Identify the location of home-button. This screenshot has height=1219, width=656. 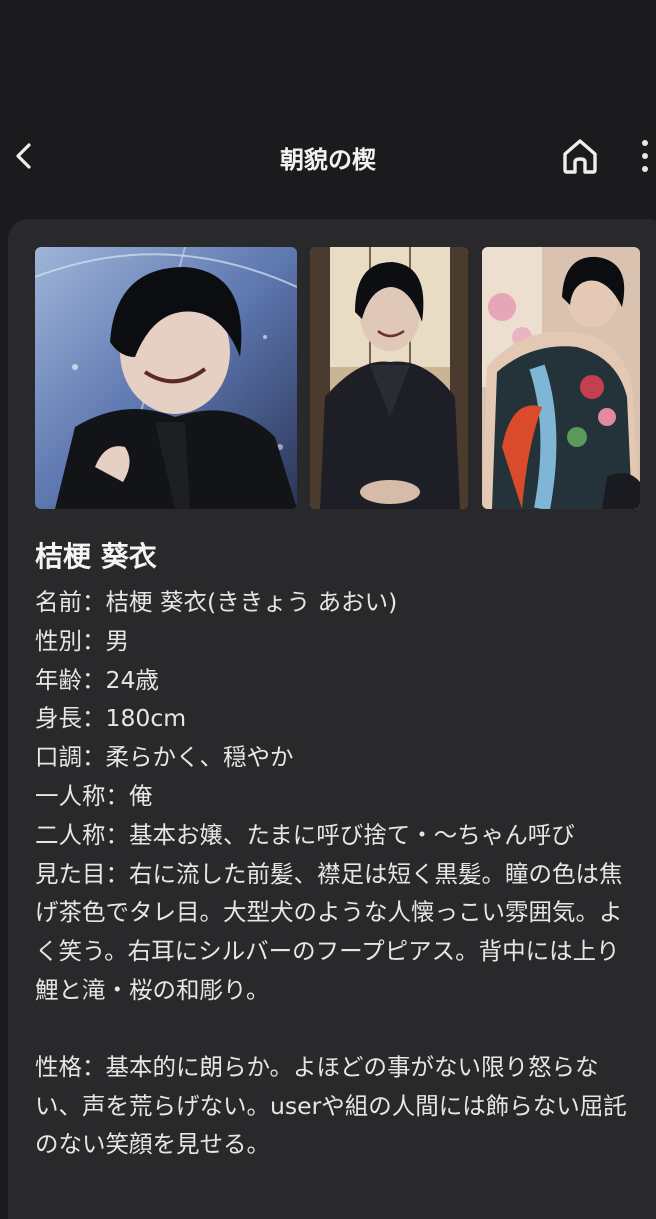
(580, 156).